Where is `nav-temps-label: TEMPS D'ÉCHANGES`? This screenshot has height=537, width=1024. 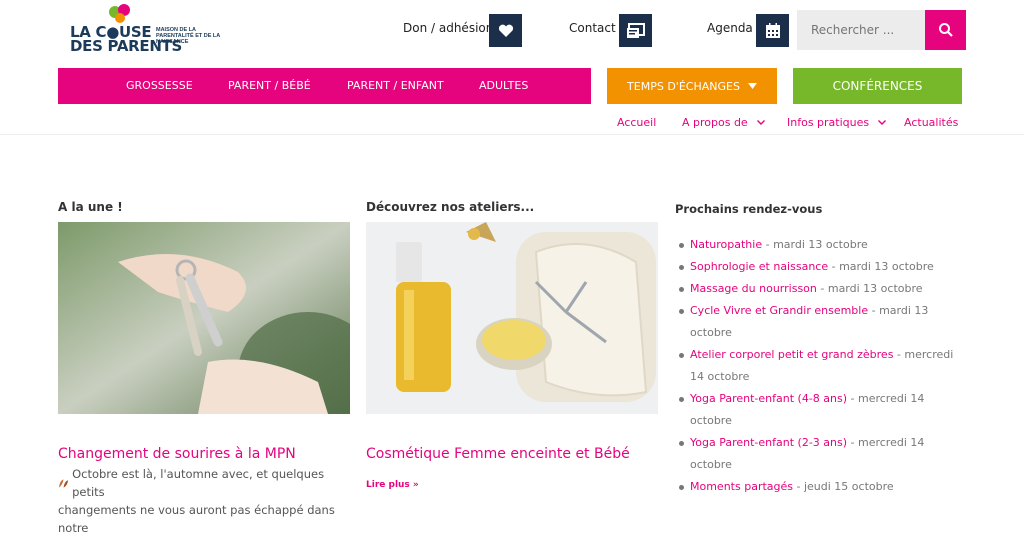 nav-temps-label: TEMPS D'ÉCHANGES is located at coordinates (683, 86).